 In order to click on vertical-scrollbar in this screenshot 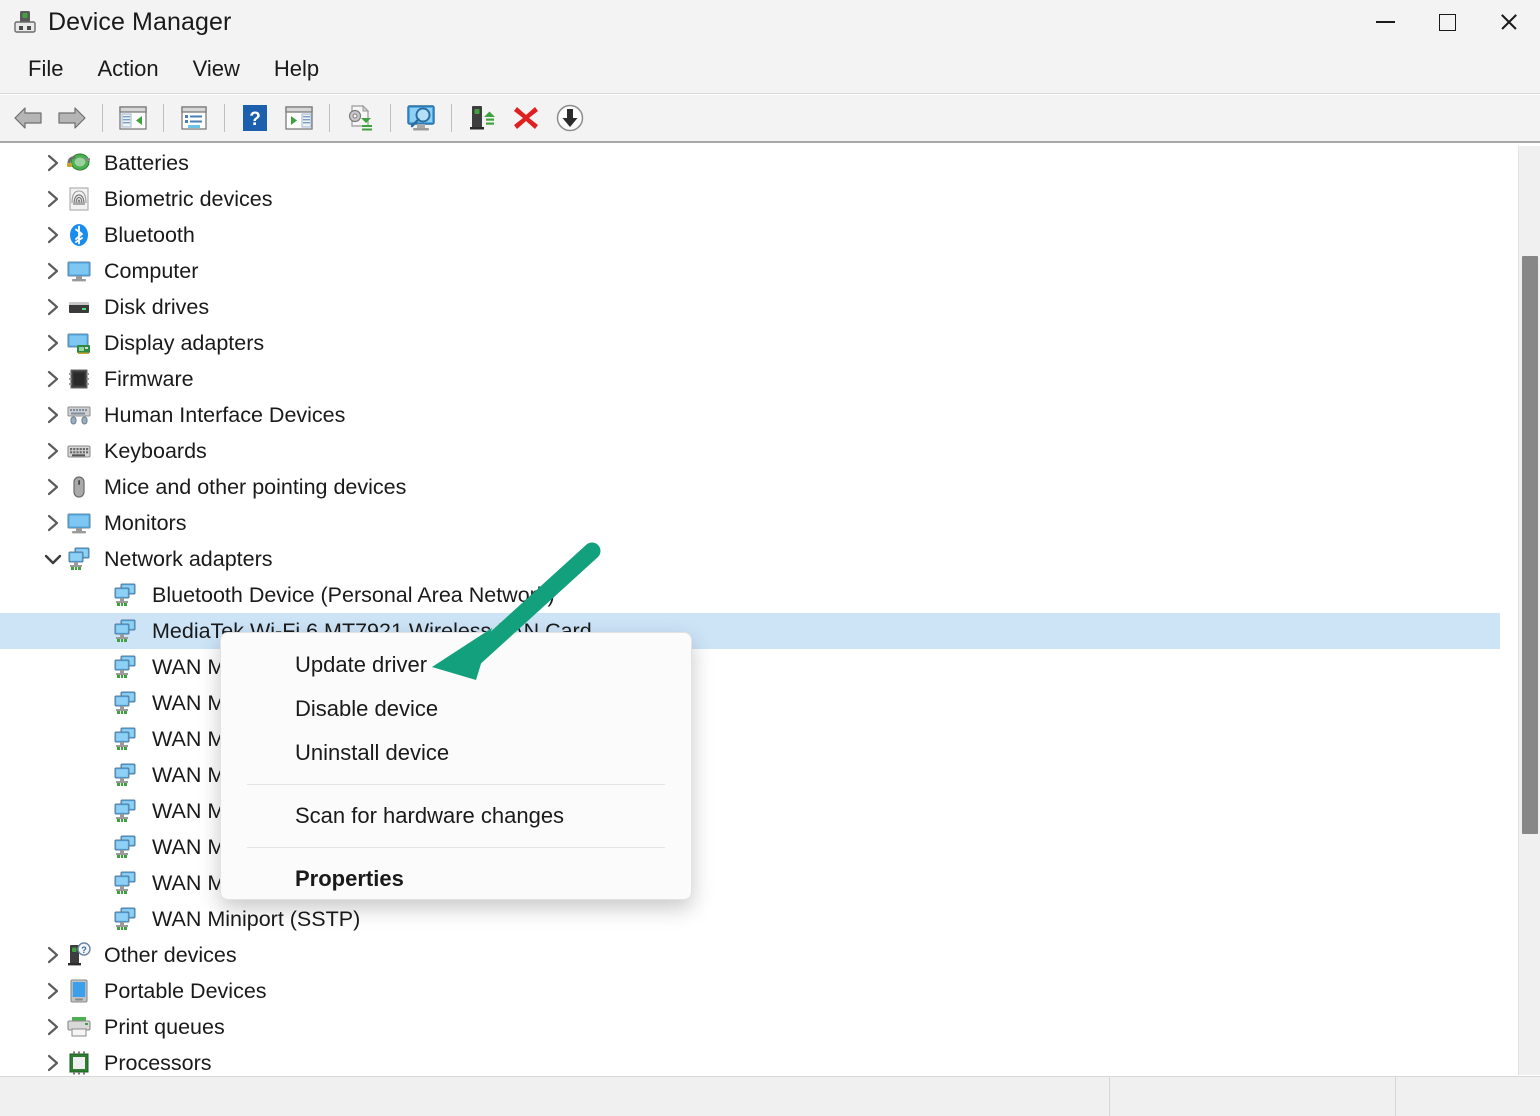, I will do `click(1529, 610)`.